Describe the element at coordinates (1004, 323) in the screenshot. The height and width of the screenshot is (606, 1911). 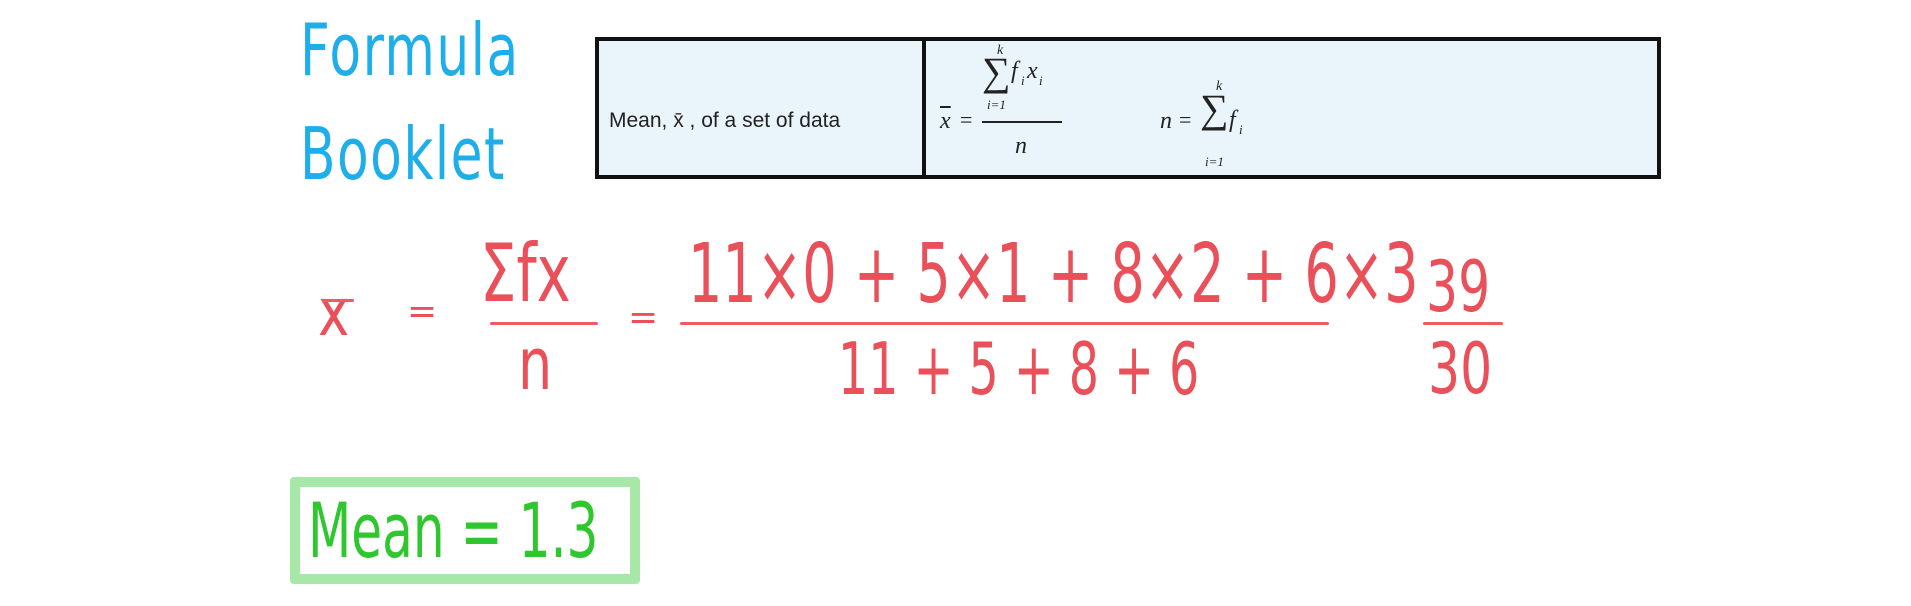
I see `main-fraction-bar` at that location.